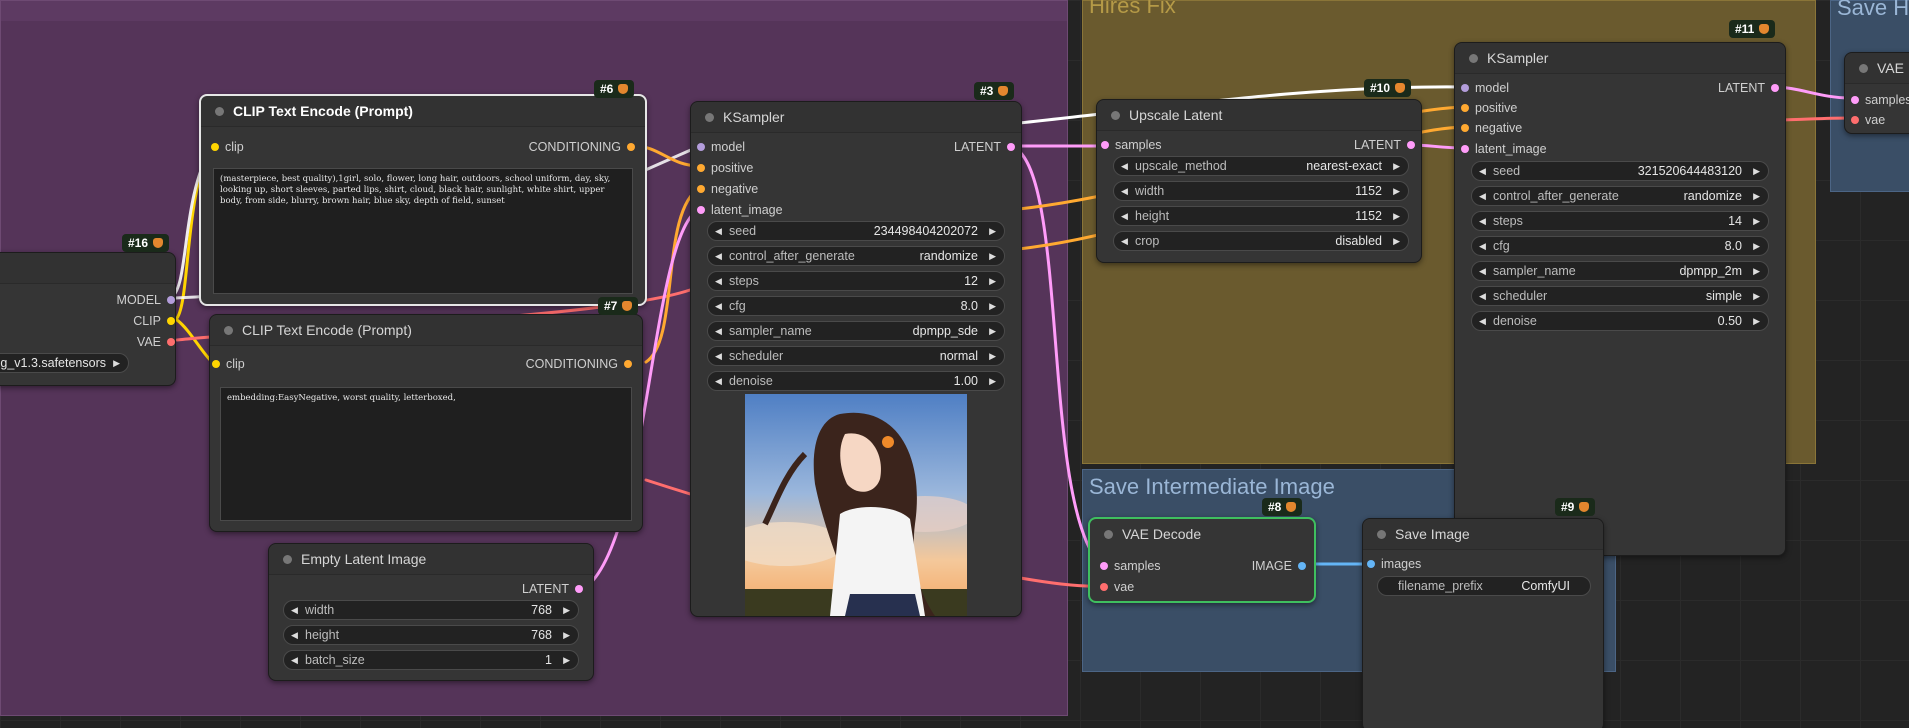 This screenshot has height=728, width=1909. I want to click on node-title: Upscale Latent, so click(1259, 115).